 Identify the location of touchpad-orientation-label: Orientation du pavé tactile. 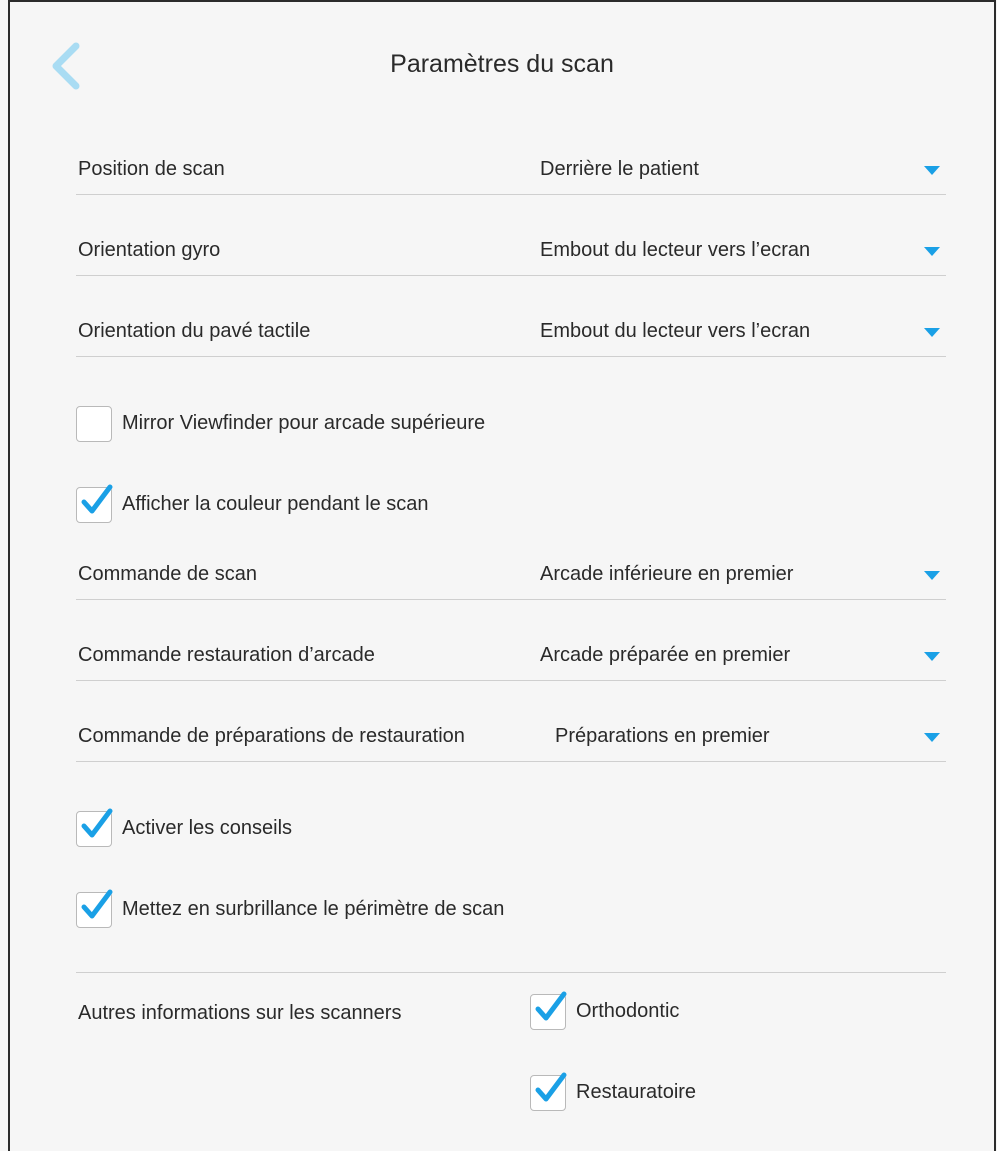
(194, 331).